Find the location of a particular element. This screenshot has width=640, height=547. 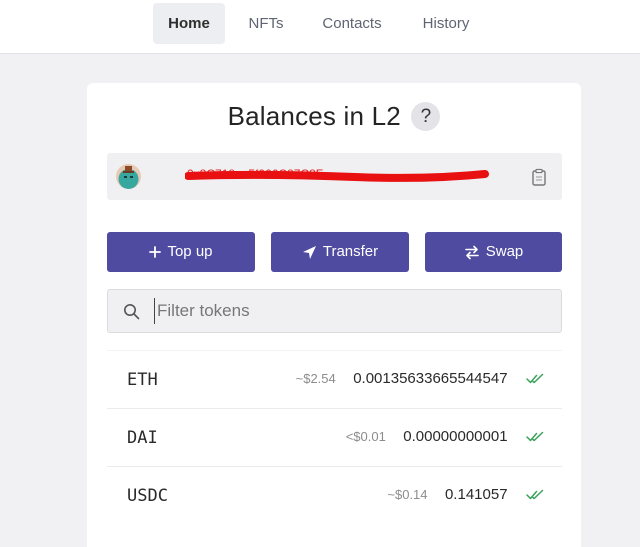

help-button: ? is located at coordinates (426, 116).